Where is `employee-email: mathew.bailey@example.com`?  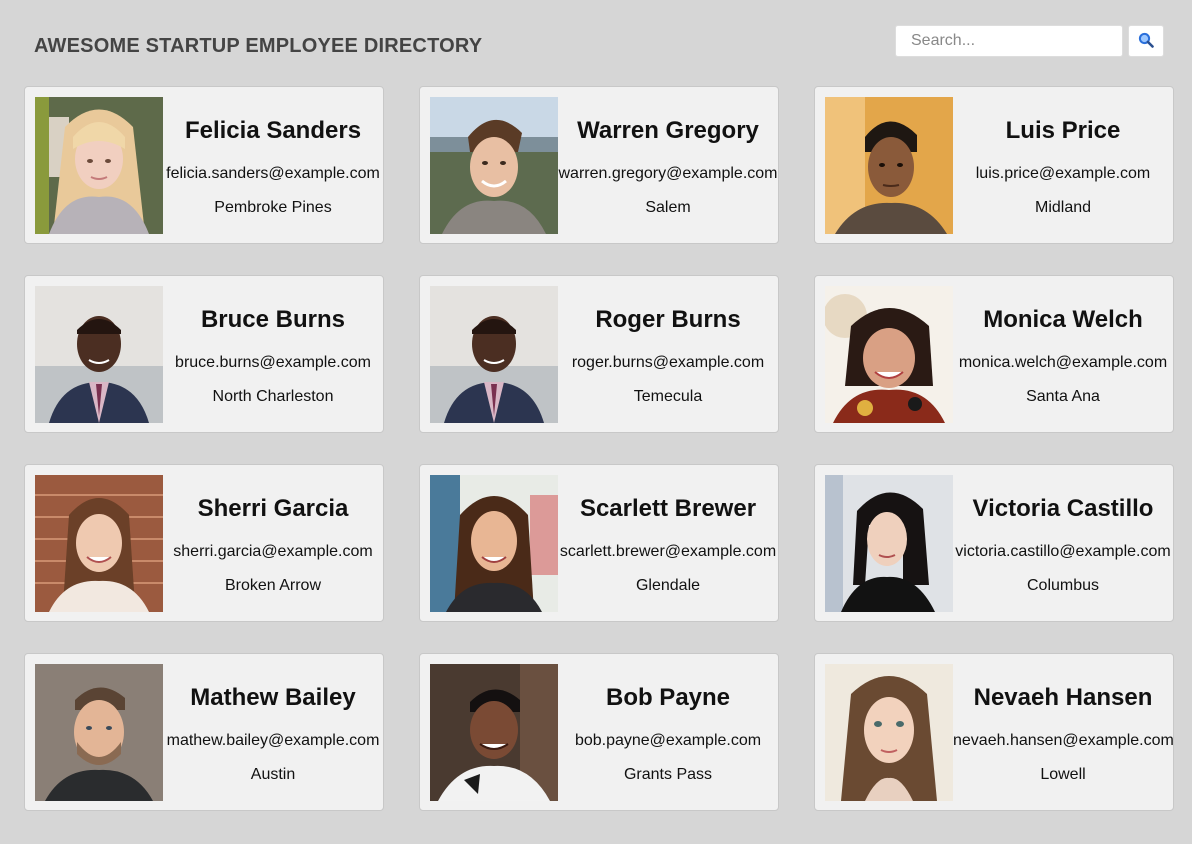
employee-email: mathew.bailey@example.com is located at coordinates (273, 740).